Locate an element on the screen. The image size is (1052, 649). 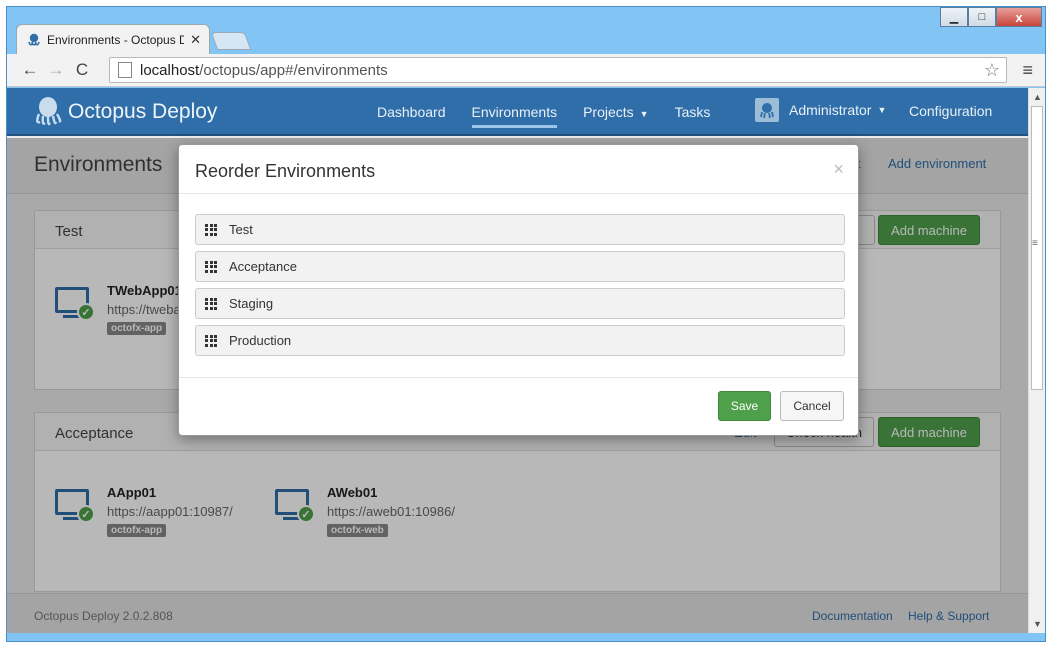
url-host: localhost is located at coordinates (170, 70).